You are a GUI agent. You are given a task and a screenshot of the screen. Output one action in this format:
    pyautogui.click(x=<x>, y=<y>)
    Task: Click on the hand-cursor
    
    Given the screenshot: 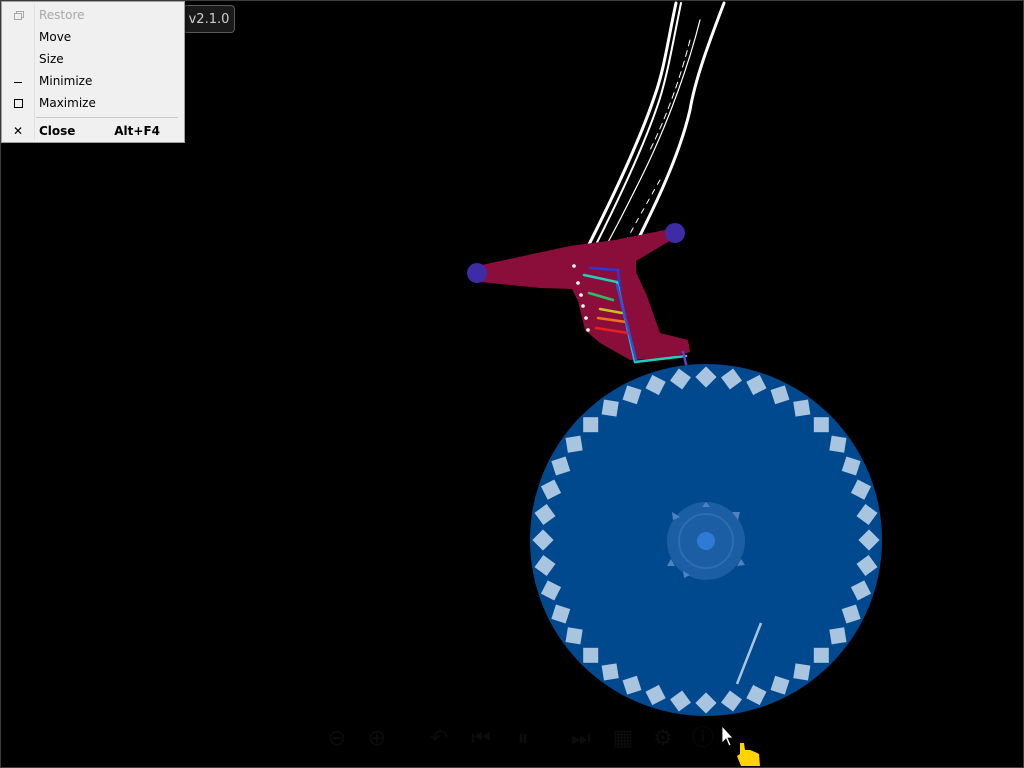 What is the action you would take?
    pyautogui.click(x=748, y=754)
    